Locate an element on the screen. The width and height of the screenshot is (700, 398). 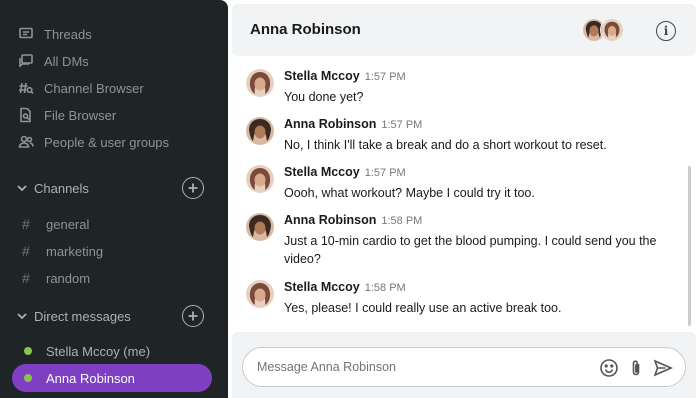
info-button: i is located at coordinates (666, 31).